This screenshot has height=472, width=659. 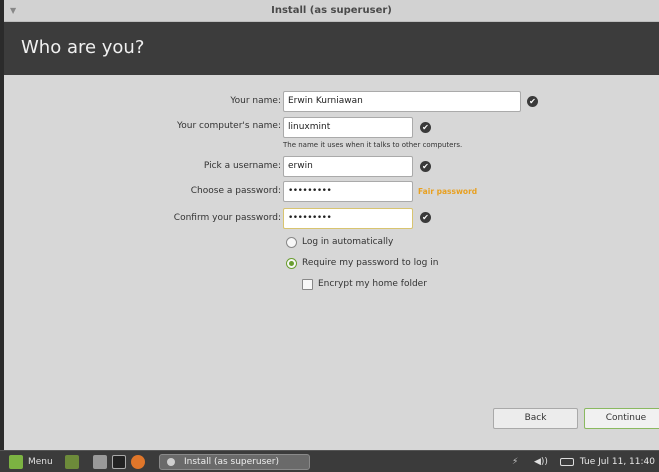 What do you see at coordinates (100, 462) in the screenshot?
I see `file-manager-icon` at bounding box center [100, 462].